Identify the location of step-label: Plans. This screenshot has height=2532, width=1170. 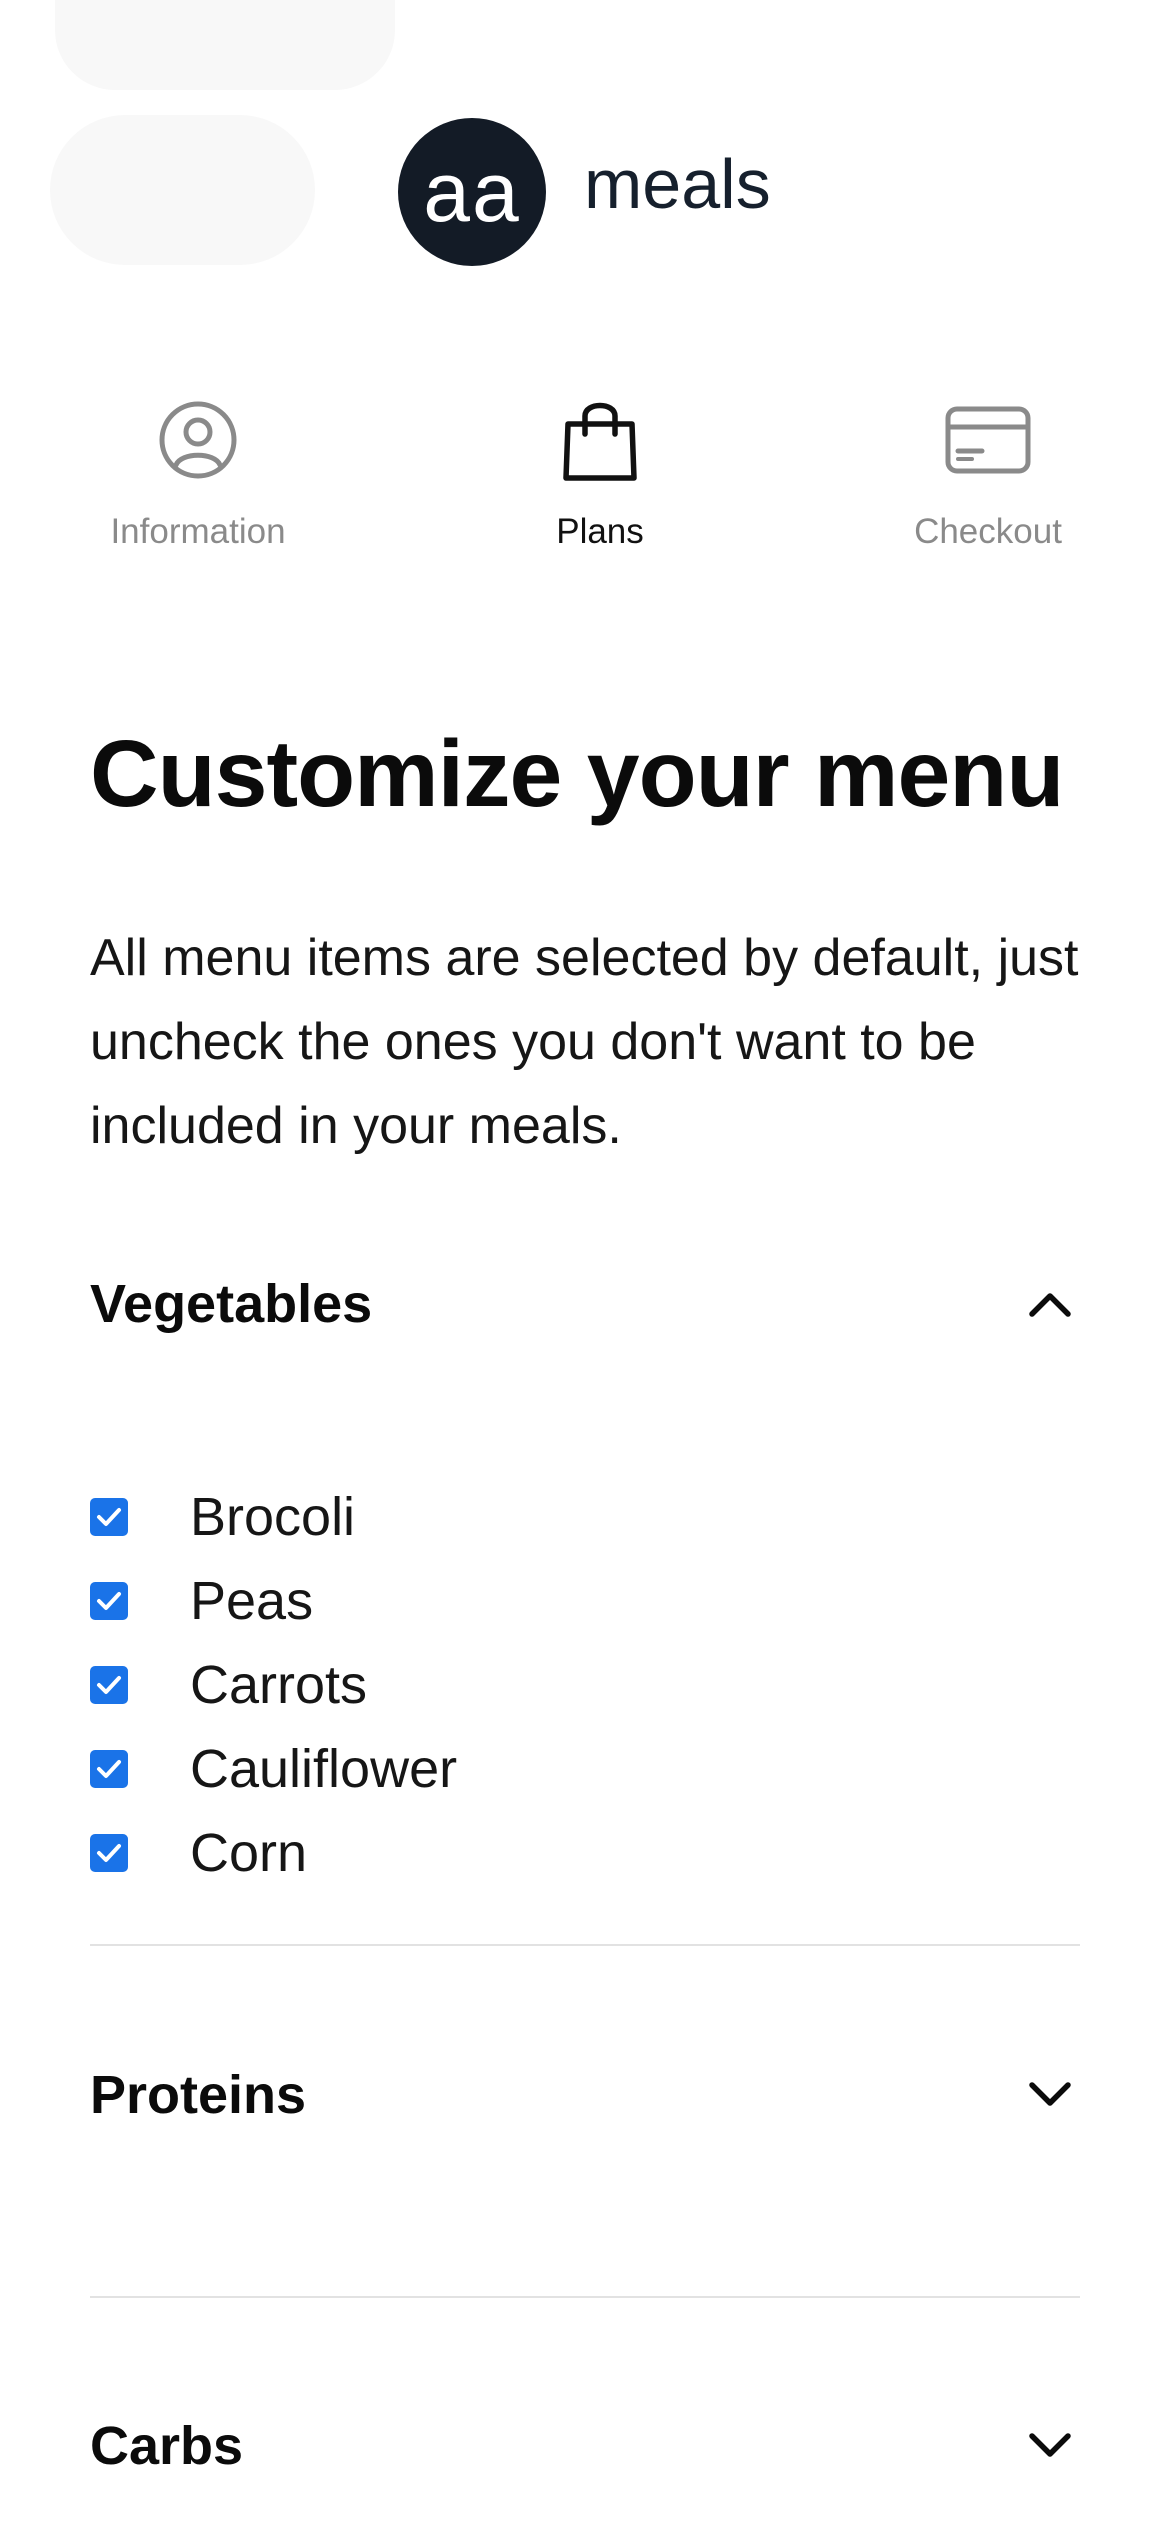
(600, 531).